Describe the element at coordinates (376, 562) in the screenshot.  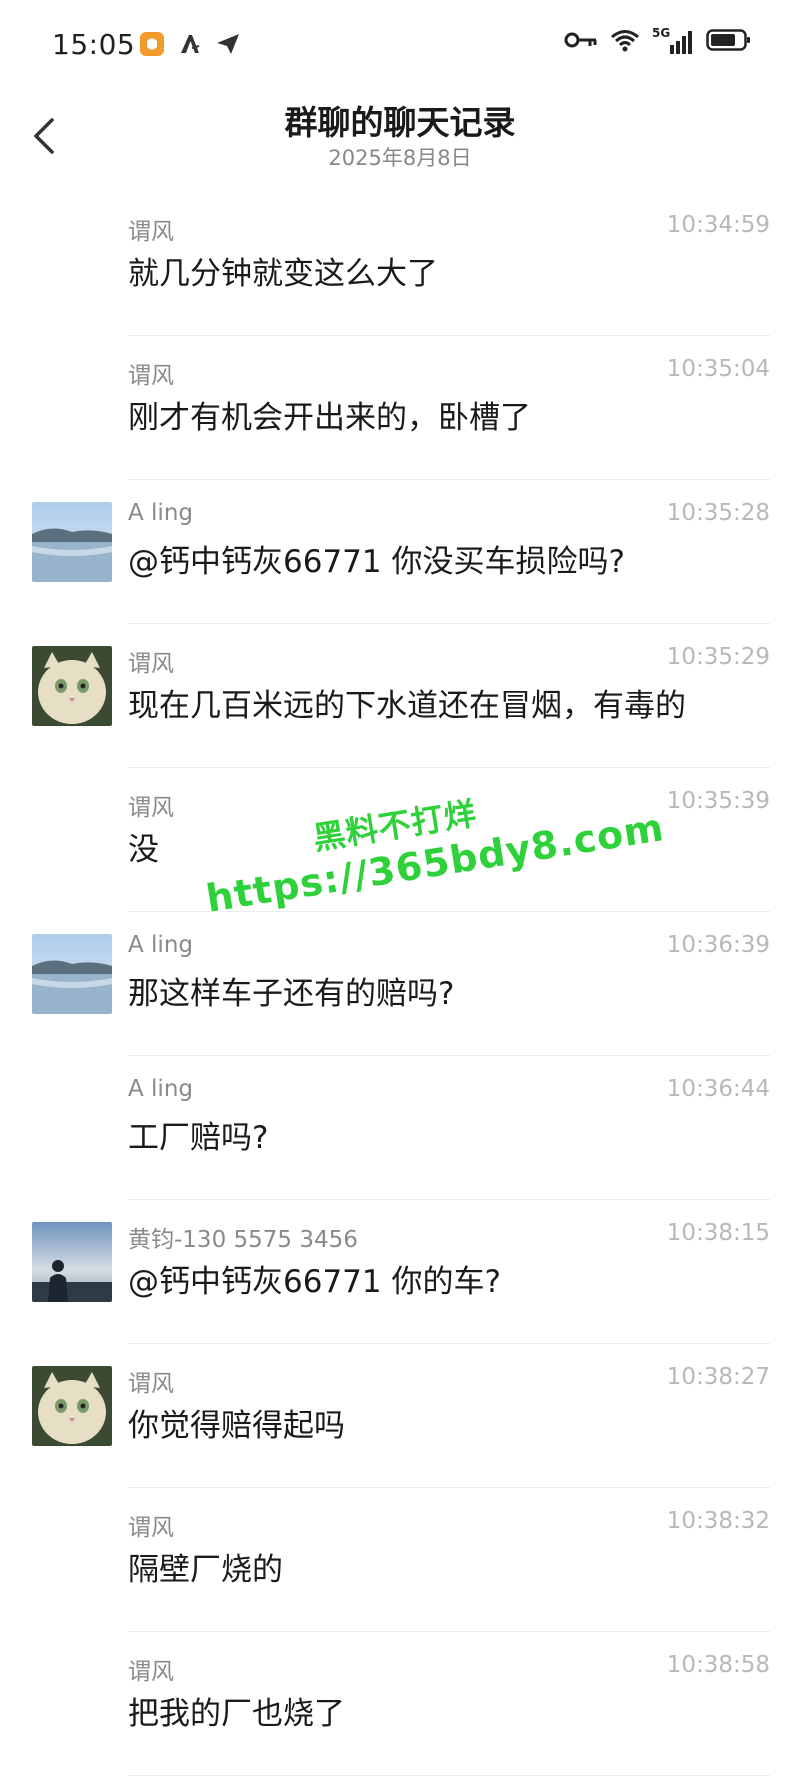
I see `message-text: @钙中钙灰66771 你没买车损险吗?` at that location.